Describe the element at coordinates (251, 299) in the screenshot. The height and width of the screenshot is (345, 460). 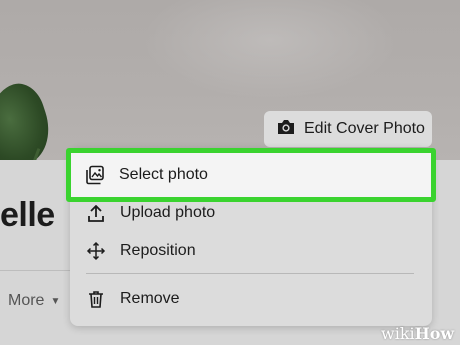
I see `menu-item-remove: Remove` at that location.